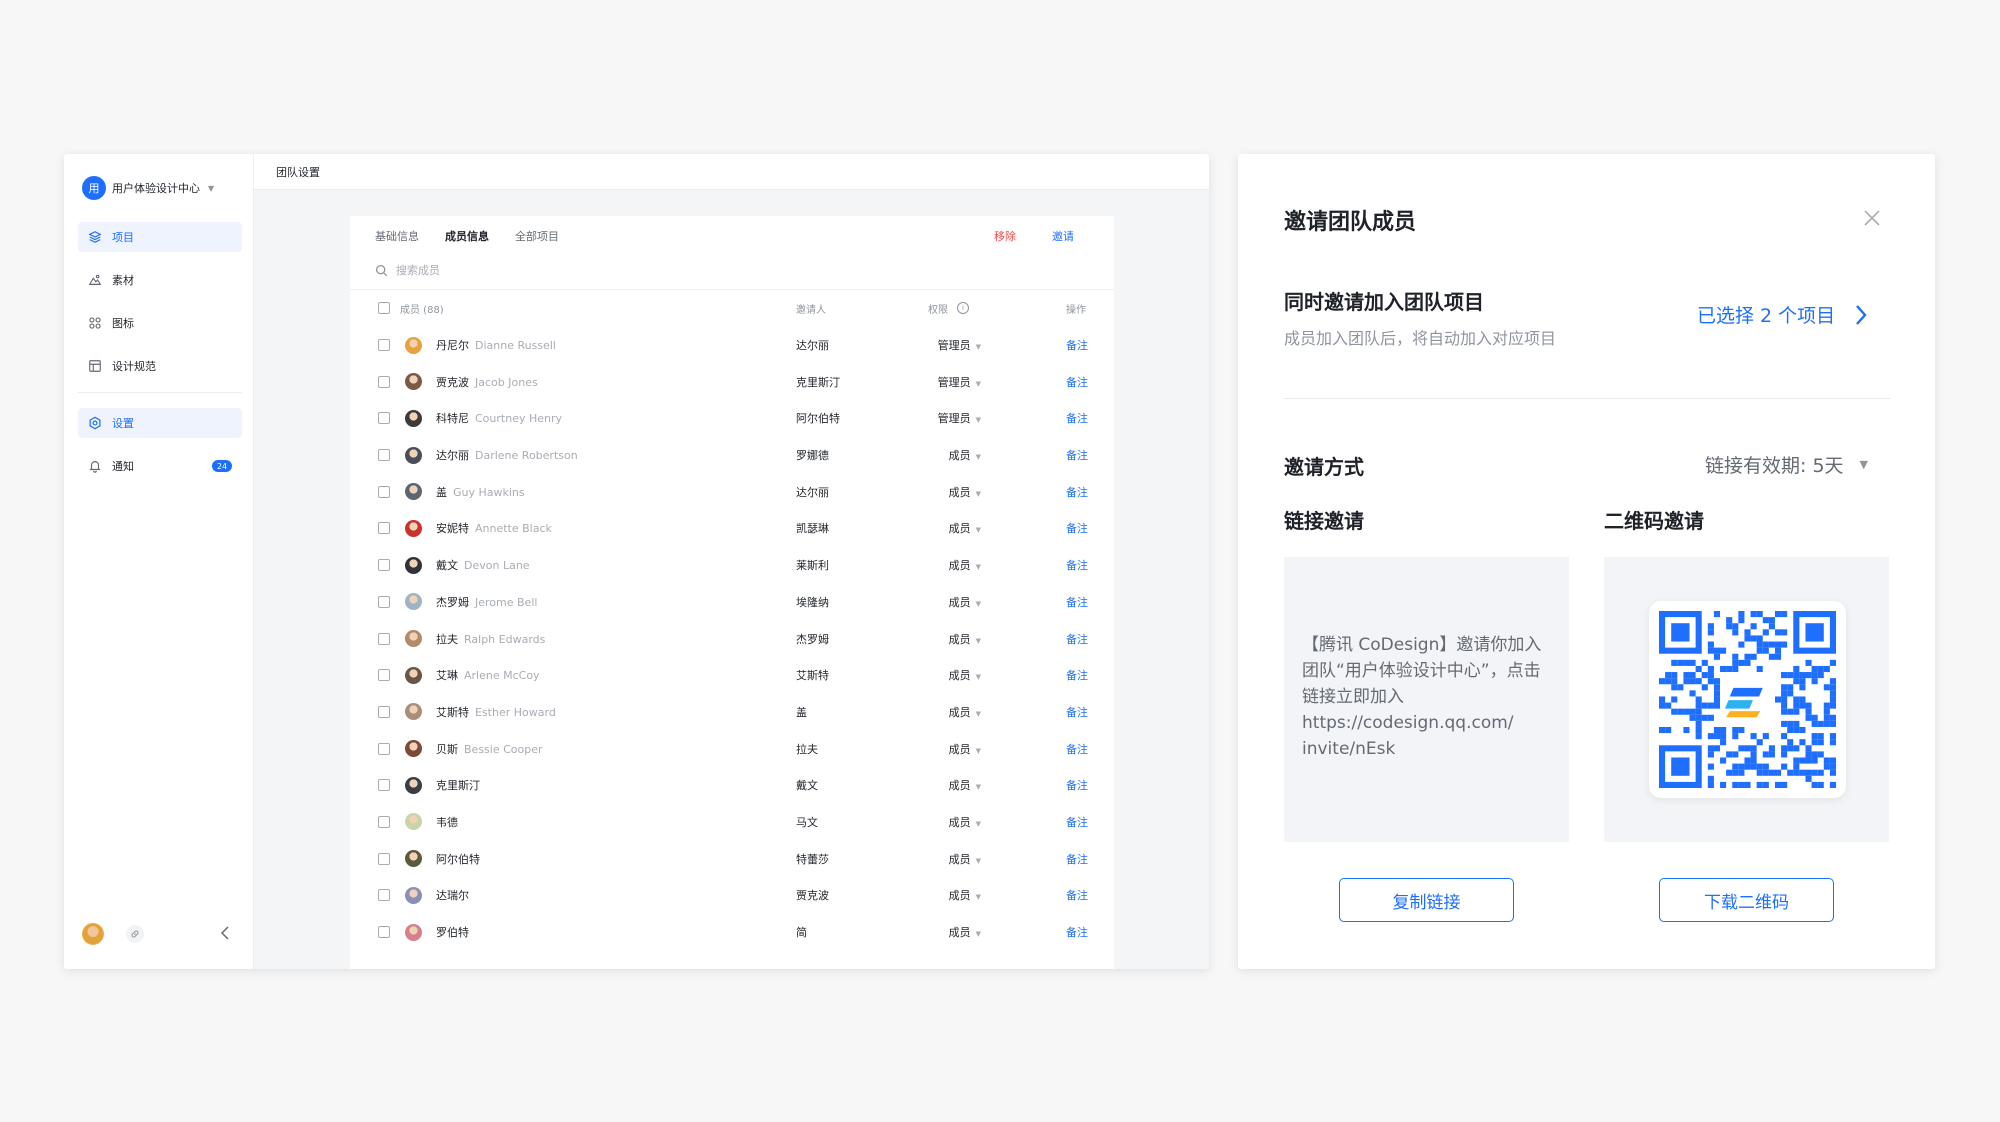  Describe the element at coordinates (160, 237) in the screenshot. I see `sidebar-item-projects: 项目` at that location.